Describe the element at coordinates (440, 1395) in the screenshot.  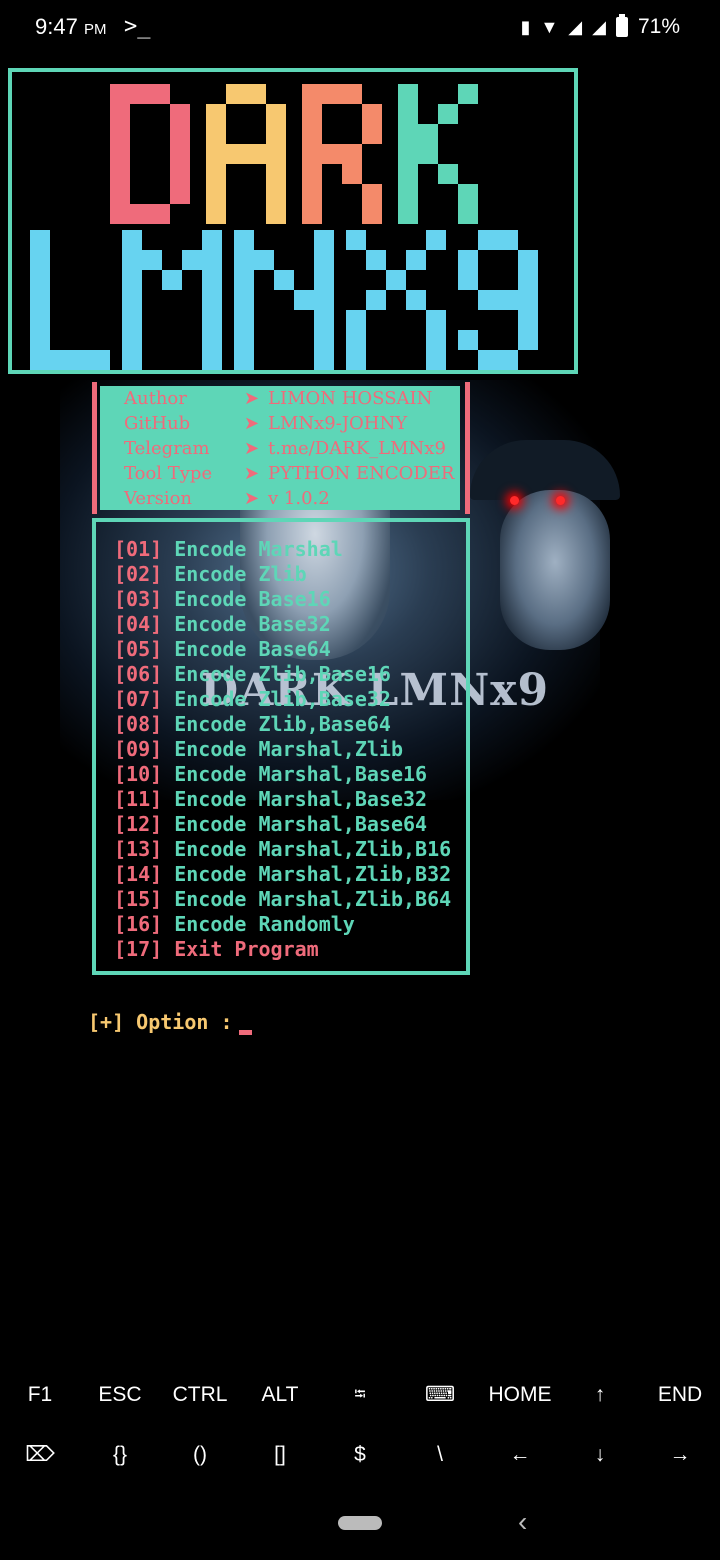
I see `key-keyboard-icon: ⌨` at that location.